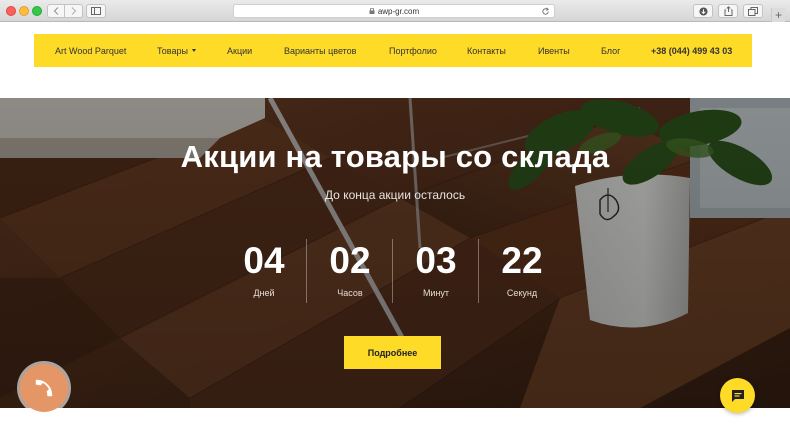 The width and height of the screenshot is (790, 439). I want to click on countdown-value: 22, so click(522, 260).